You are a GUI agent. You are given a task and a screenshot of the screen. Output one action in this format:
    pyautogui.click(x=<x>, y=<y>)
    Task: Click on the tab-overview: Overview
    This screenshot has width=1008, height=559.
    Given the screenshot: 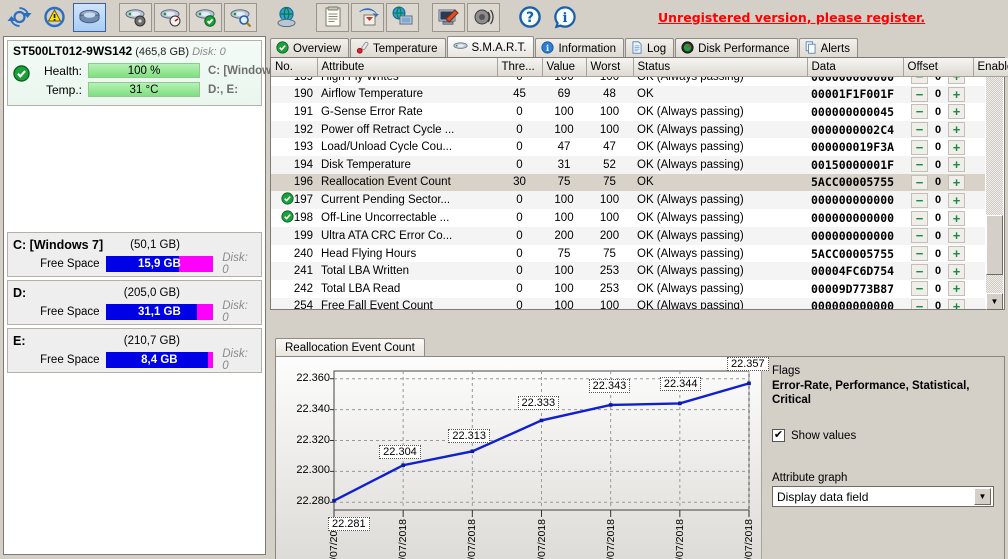 What is the action you would take?
    pyautogui.click(x=309, y=48)
    